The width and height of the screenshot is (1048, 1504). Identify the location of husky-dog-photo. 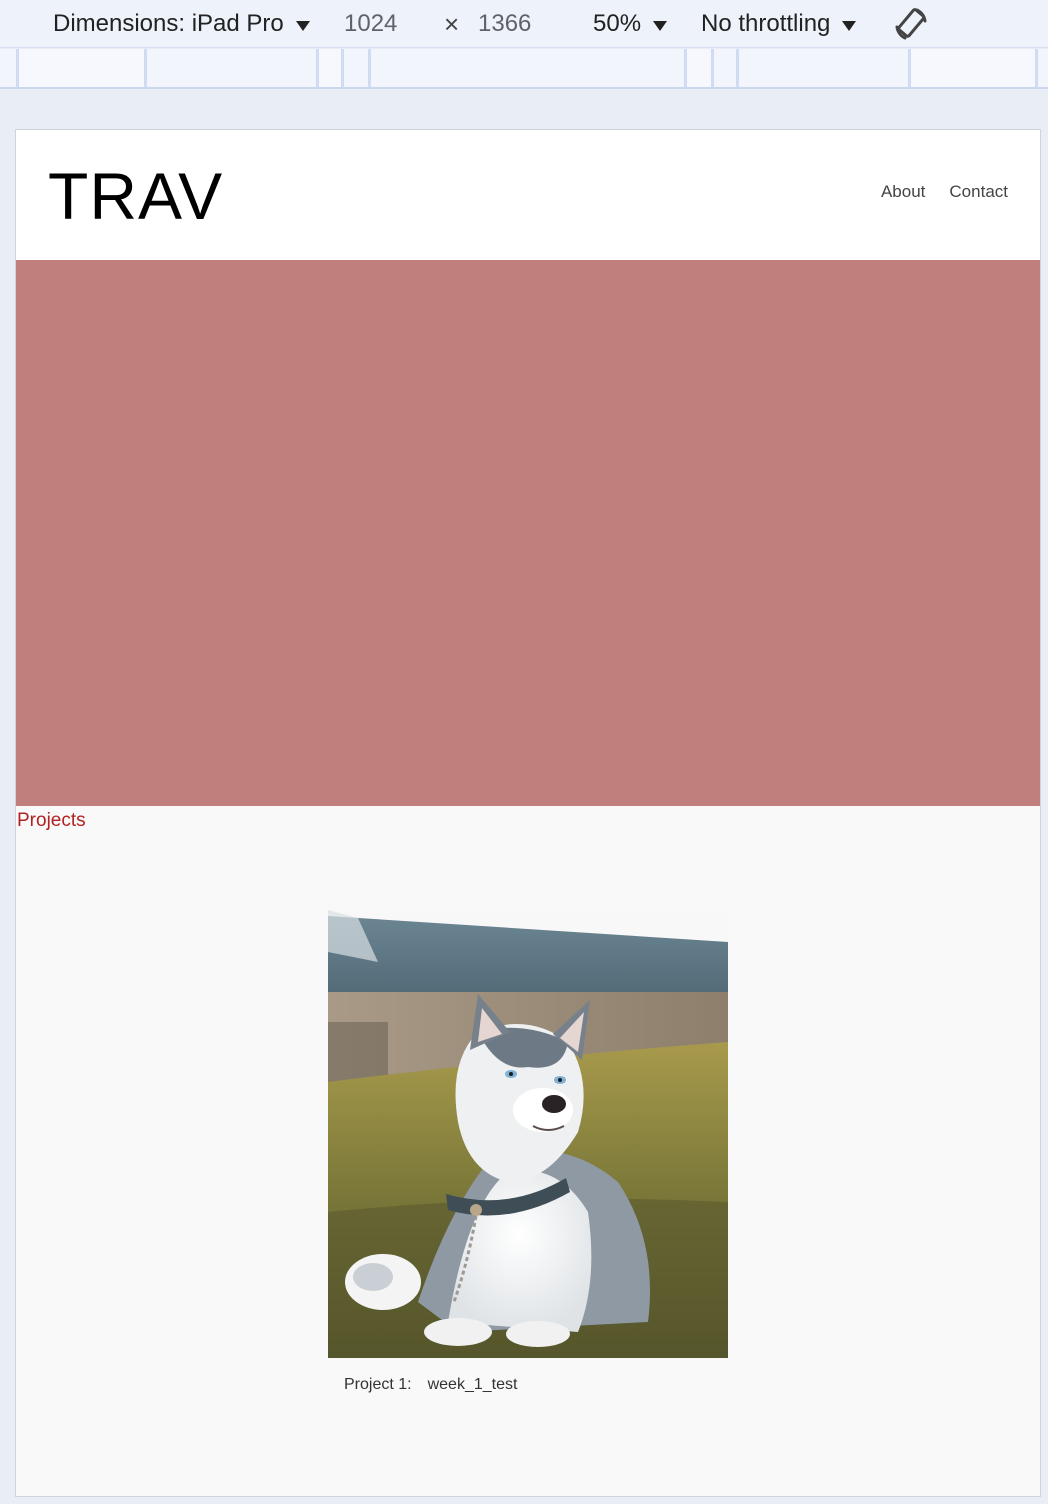
(528, 1120).